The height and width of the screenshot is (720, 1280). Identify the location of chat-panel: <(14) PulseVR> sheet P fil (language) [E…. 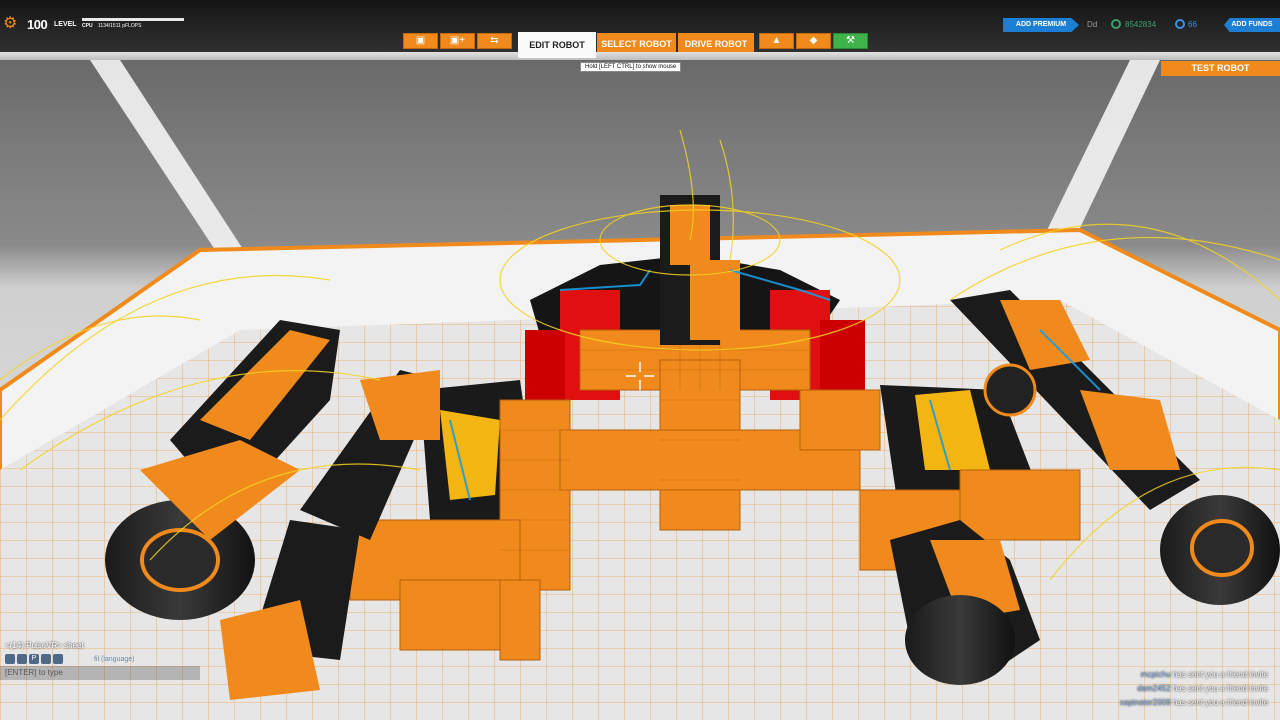
(100, 660).